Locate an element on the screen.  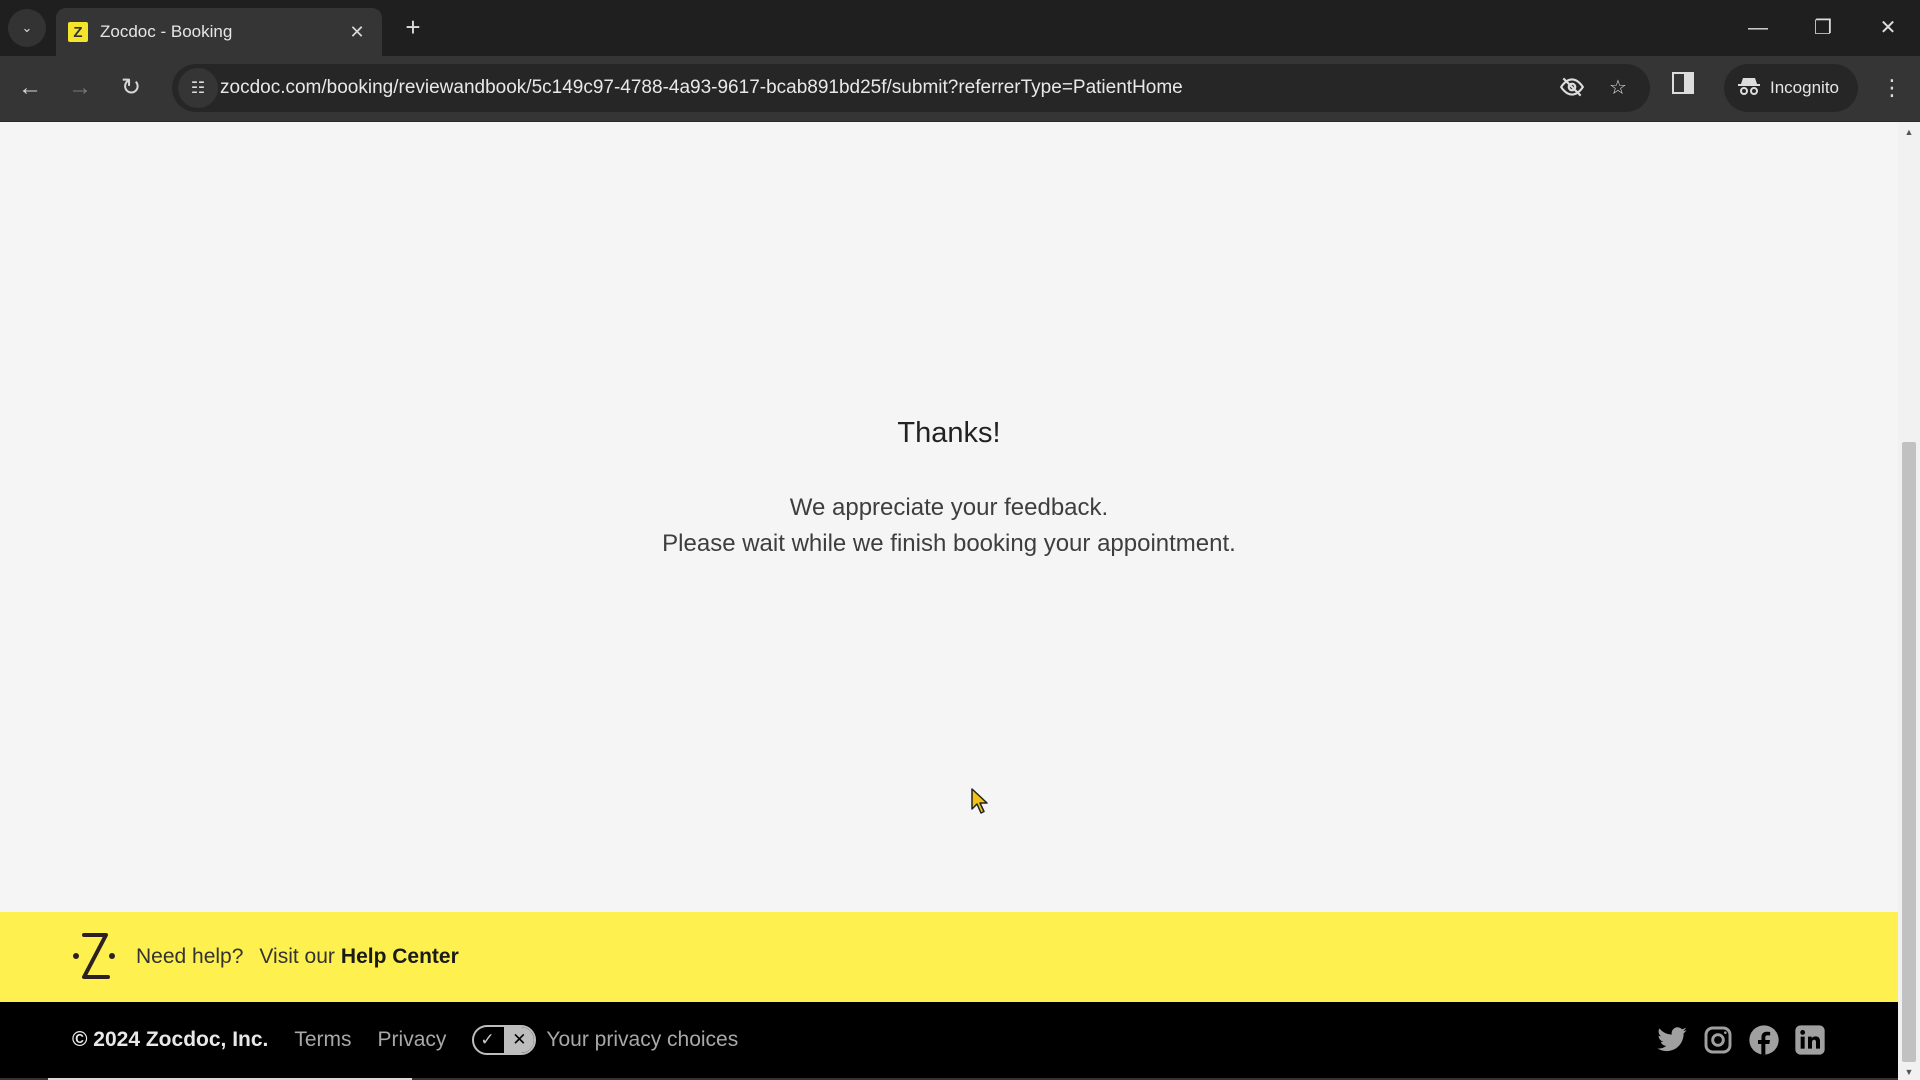
forward-button: → is located at coordinates (80, 88).